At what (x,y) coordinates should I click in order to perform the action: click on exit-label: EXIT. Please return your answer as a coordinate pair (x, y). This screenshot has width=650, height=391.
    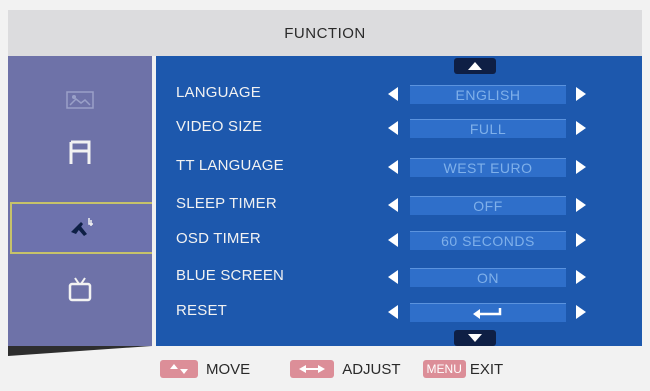
    Looking at the image, I should click on (486, 369).